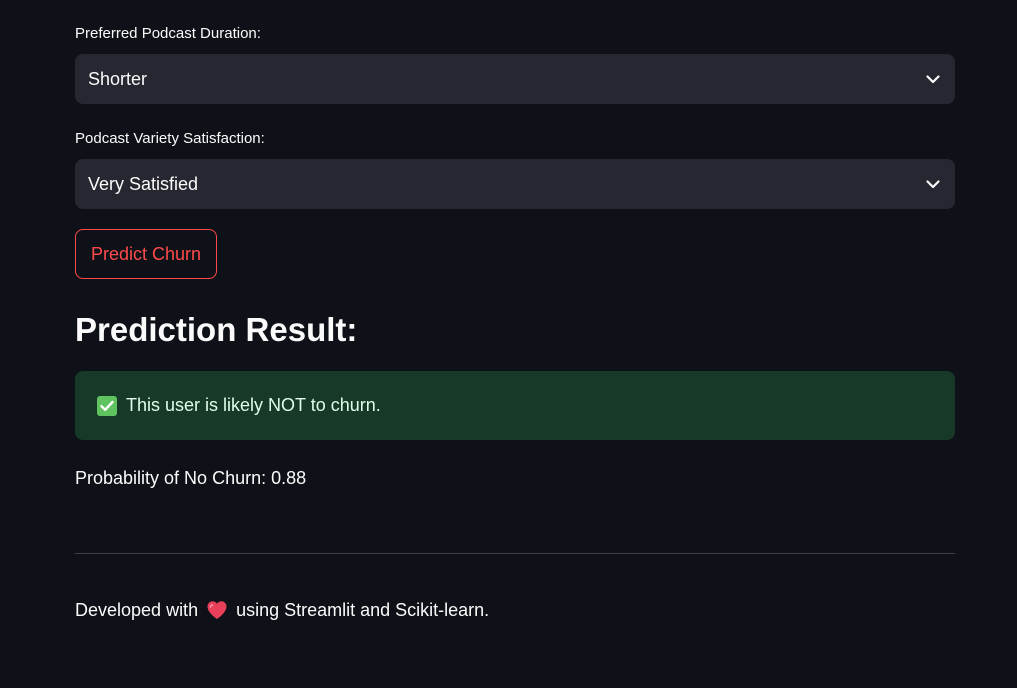 The width and height of the screenshot is (1017, 688). I want to click on variety-field: Podcast Variety Satisfaction:, so click(515, 139).